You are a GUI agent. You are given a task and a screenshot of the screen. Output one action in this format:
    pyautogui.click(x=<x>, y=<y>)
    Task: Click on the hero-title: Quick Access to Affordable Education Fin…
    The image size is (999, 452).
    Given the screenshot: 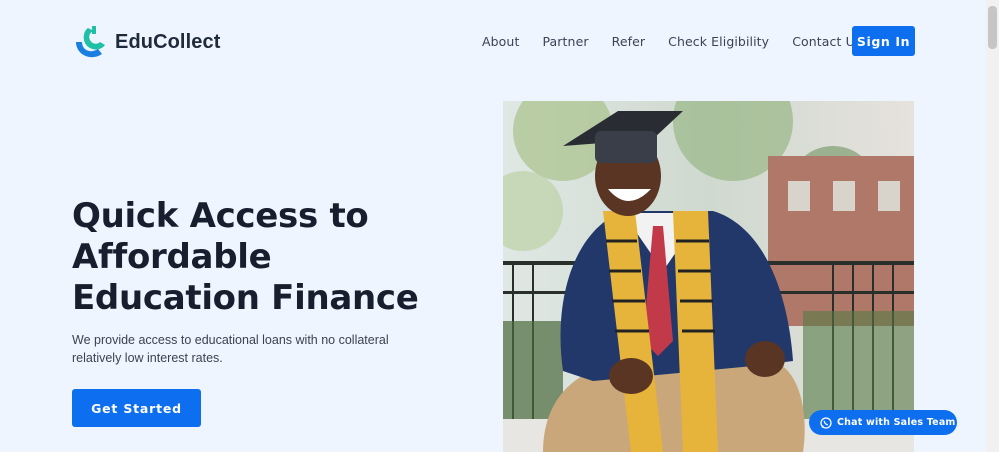 What is the action you would take?
    pyautogui.click(x=282, y=257)
    